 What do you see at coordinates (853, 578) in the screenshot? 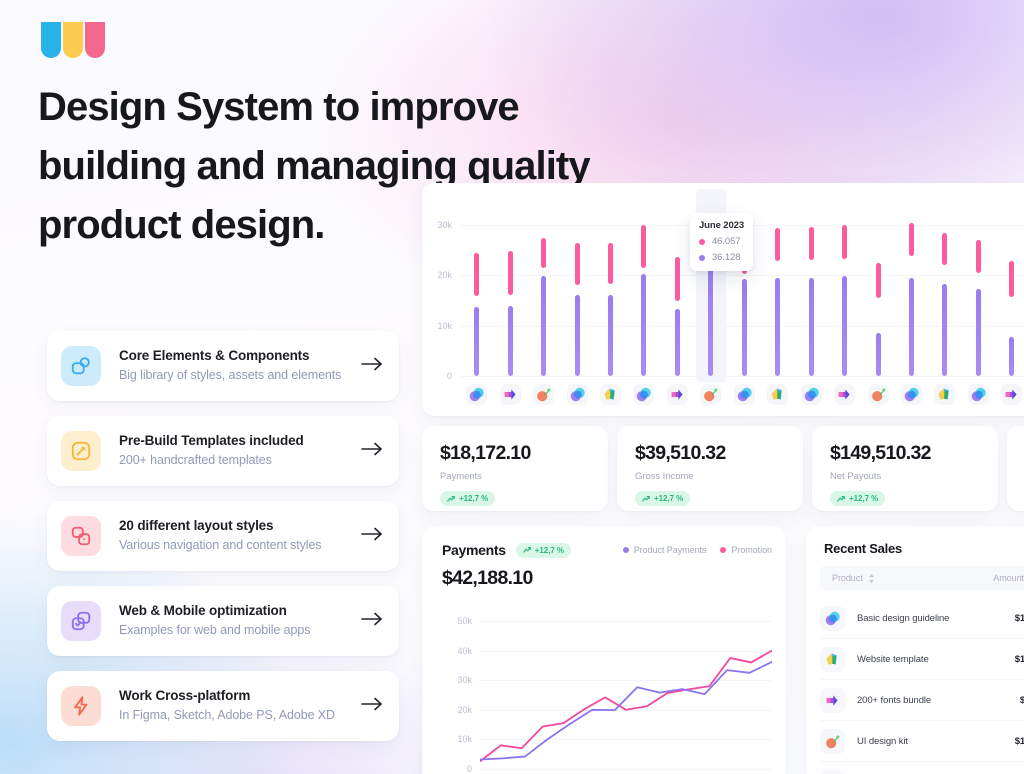
I see `column-header-product: Product` at bounding box center [853, 578].